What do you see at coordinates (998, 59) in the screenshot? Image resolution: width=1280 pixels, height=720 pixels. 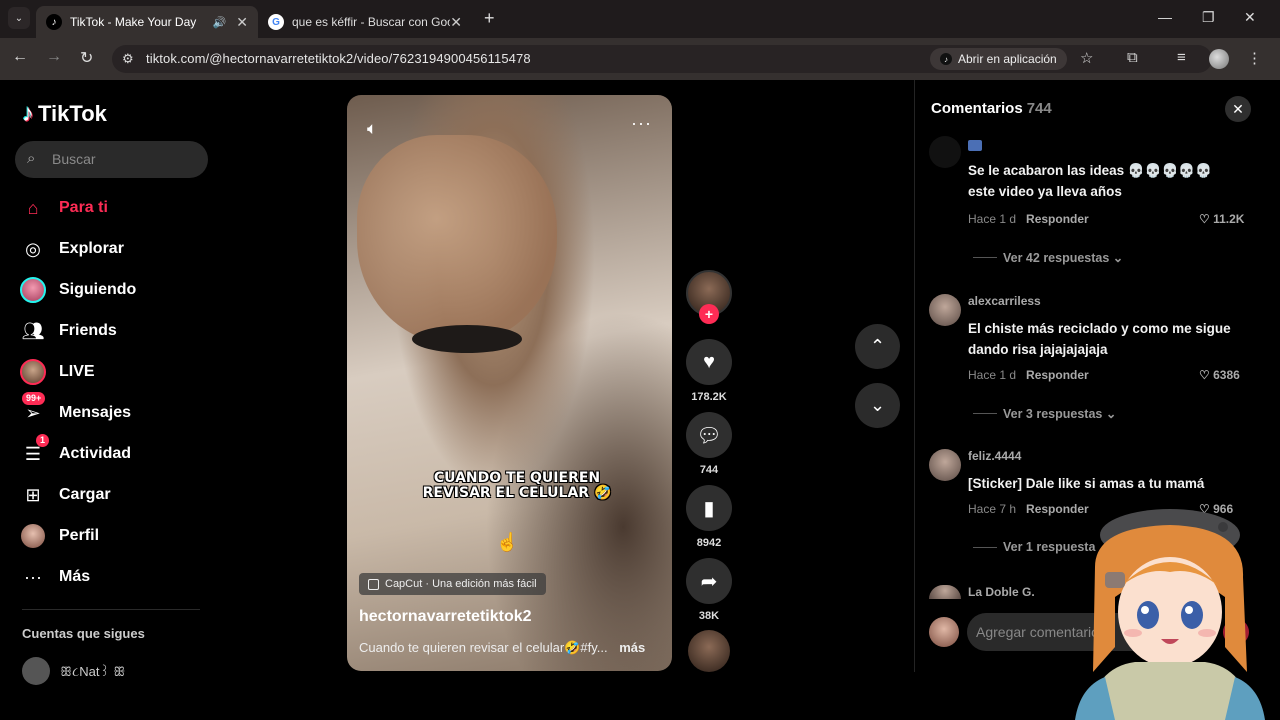 I see `open-in-app-button: ♪ Abrir en aplicación` at bounding box center [998, 59].